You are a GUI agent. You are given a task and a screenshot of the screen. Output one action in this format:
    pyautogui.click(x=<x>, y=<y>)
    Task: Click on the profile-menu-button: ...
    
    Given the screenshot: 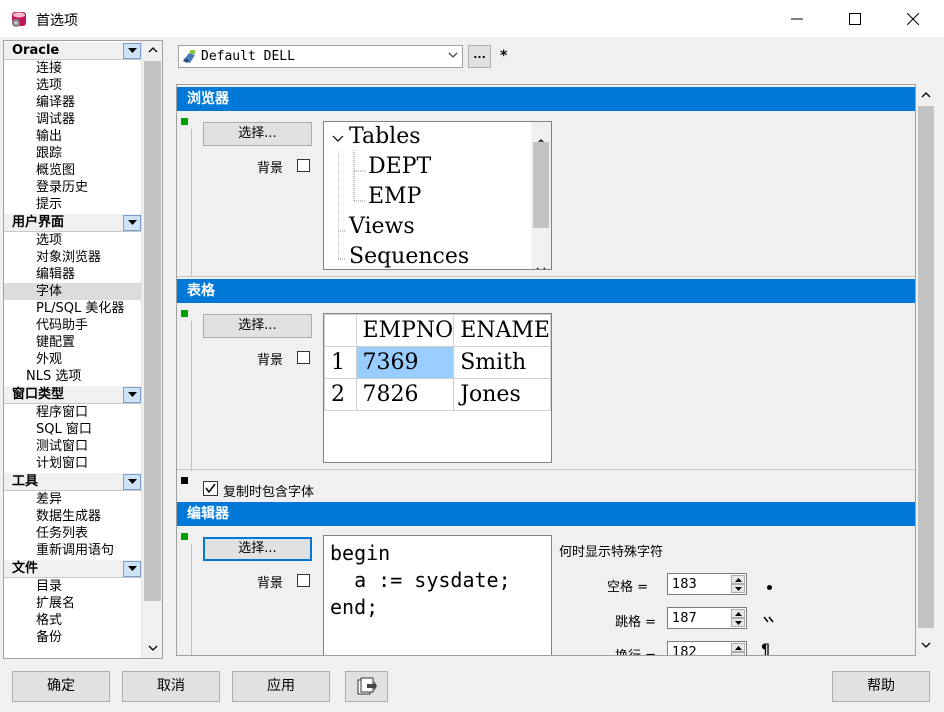 What is the action you would take?
    pyautogui.click(x=479, y=56)
    